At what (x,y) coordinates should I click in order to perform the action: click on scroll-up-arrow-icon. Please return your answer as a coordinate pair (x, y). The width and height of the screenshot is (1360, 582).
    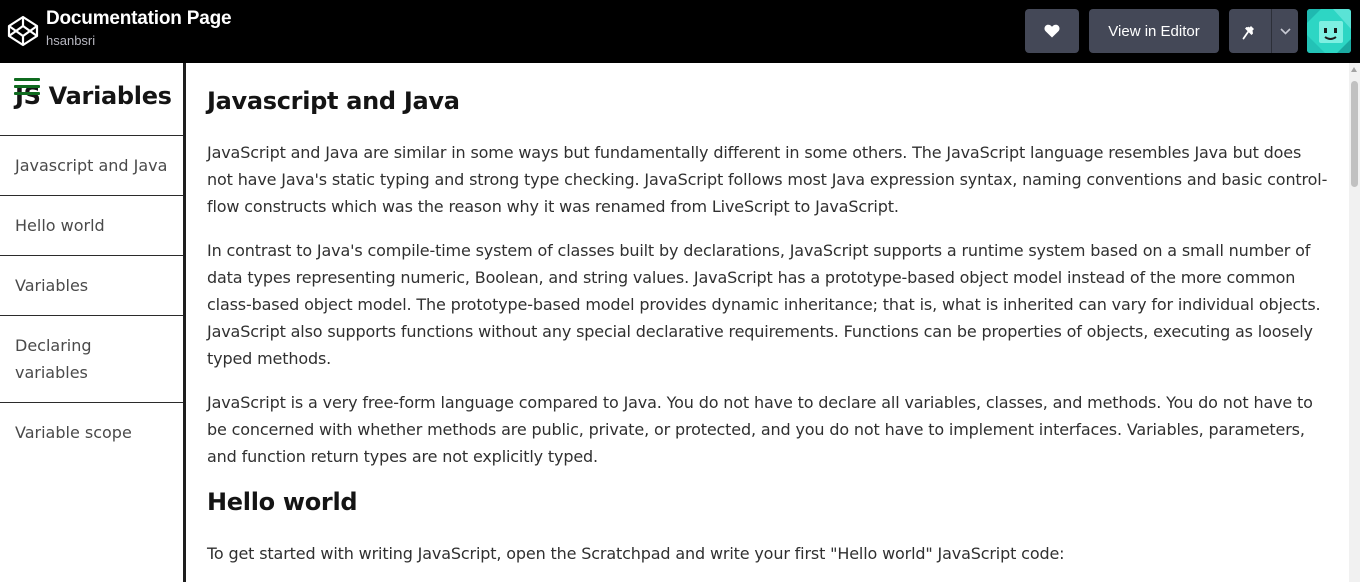
    Looking at the image, I should click on (1354, 69).